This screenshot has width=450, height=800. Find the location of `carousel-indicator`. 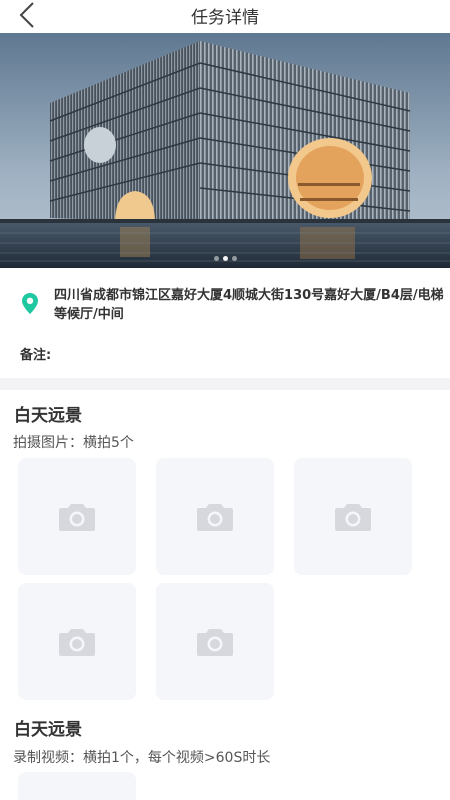

carousel-indicator is located at coordinates (225, 258).